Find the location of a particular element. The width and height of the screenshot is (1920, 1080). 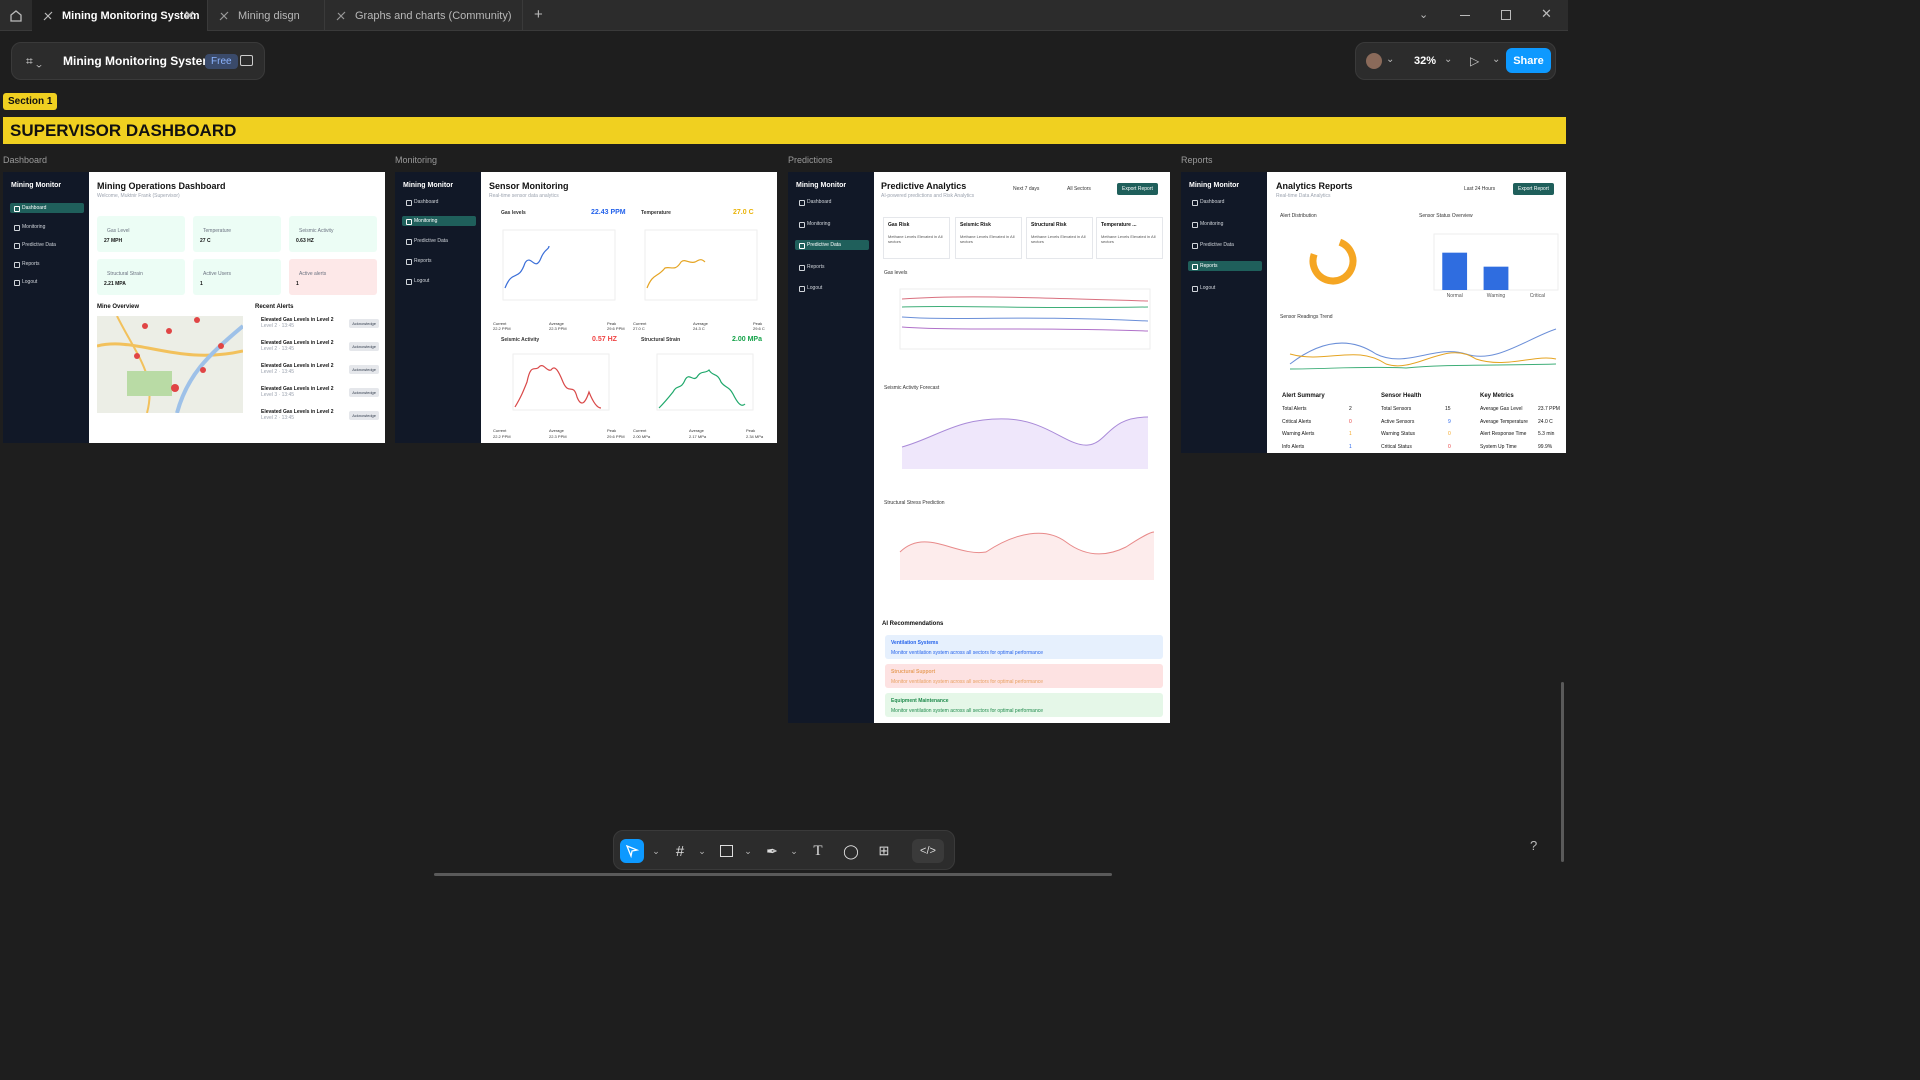

file-name: Mining Monitoring System is located at coordinates (138, 61).